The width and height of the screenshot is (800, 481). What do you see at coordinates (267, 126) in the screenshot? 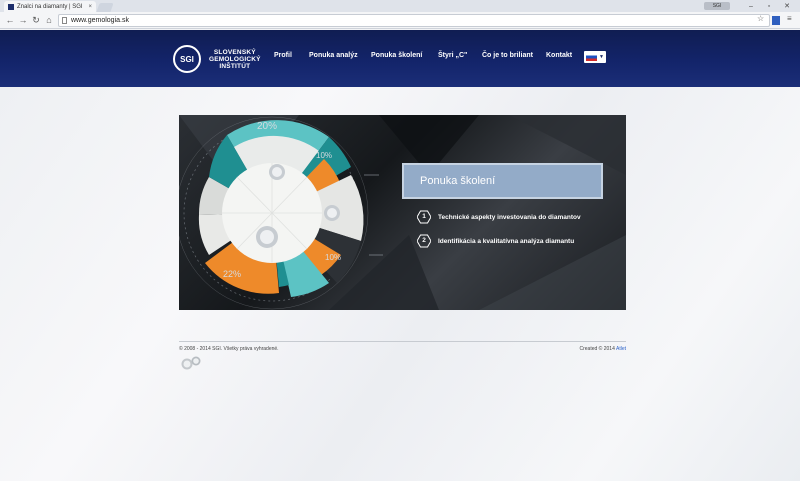
I see `percent-label-top: 20%` at bounding box center [267, 126].